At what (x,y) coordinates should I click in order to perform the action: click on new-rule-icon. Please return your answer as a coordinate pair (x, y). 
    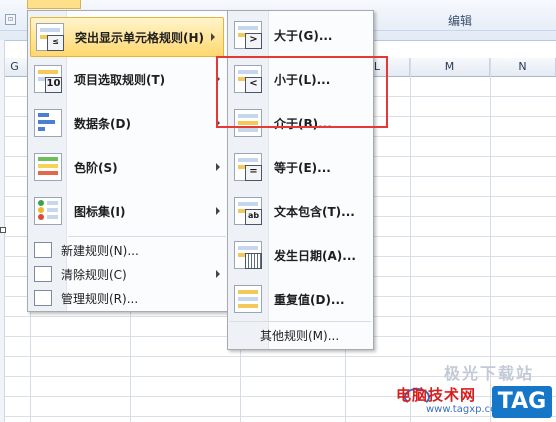
    Looking at the image, I should click on (43, 250).